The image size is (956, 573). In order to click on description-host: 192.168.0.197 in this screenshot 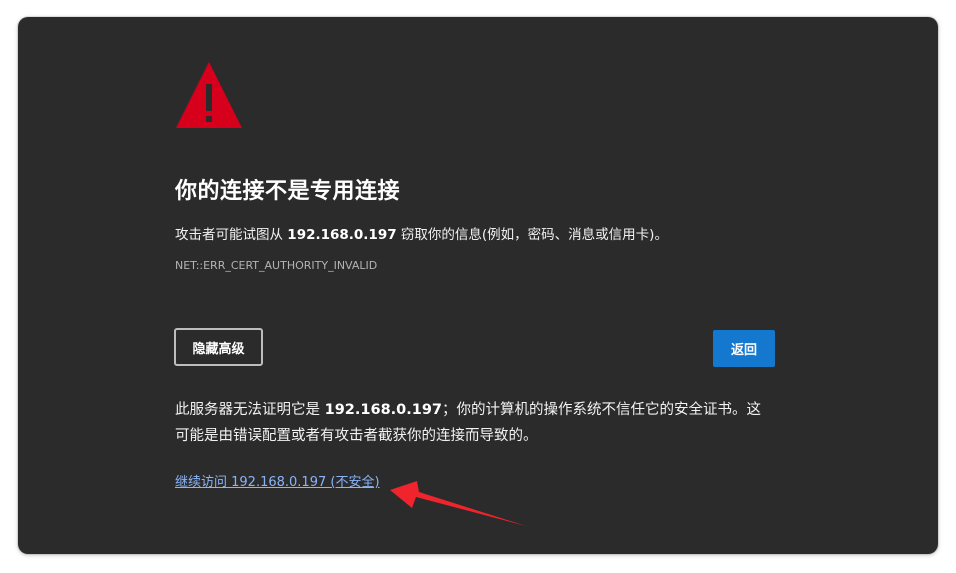, I will do `click(342, 235)`.